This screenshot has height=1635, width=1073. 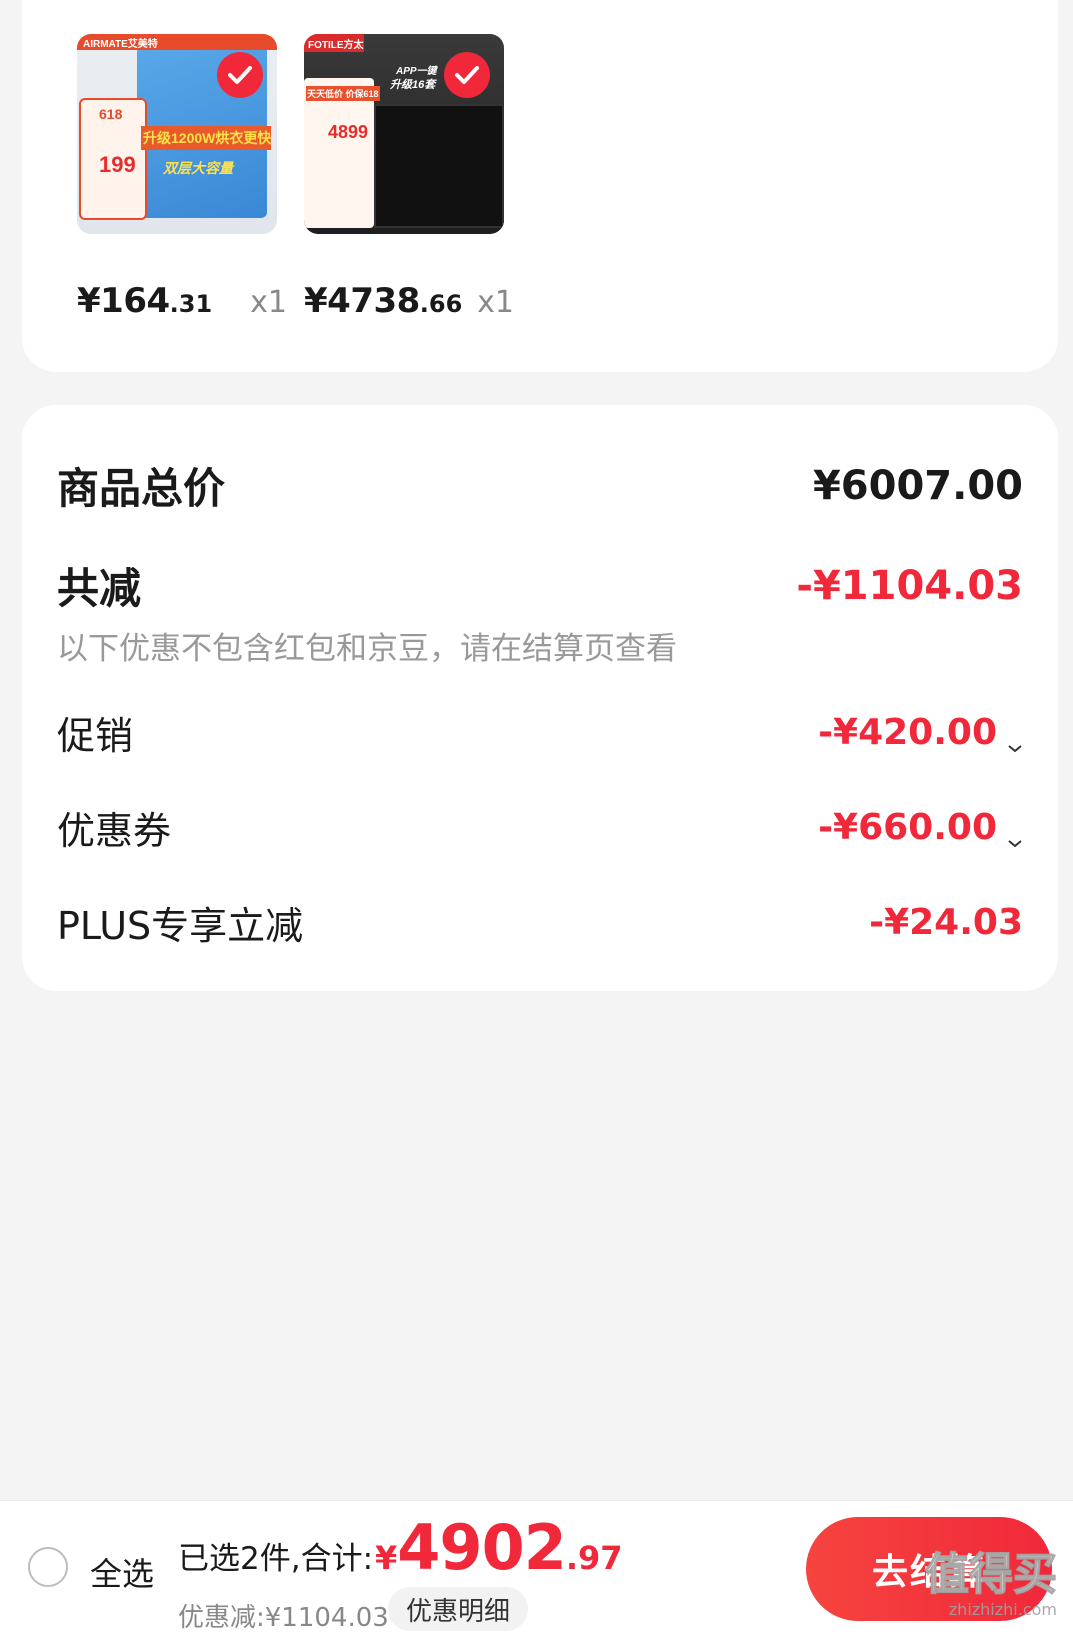 What do you see at coordinates (917, 485) in the screenshot?
I see `total-price-value: ¥6007.00` at bounding box center [917, 485].